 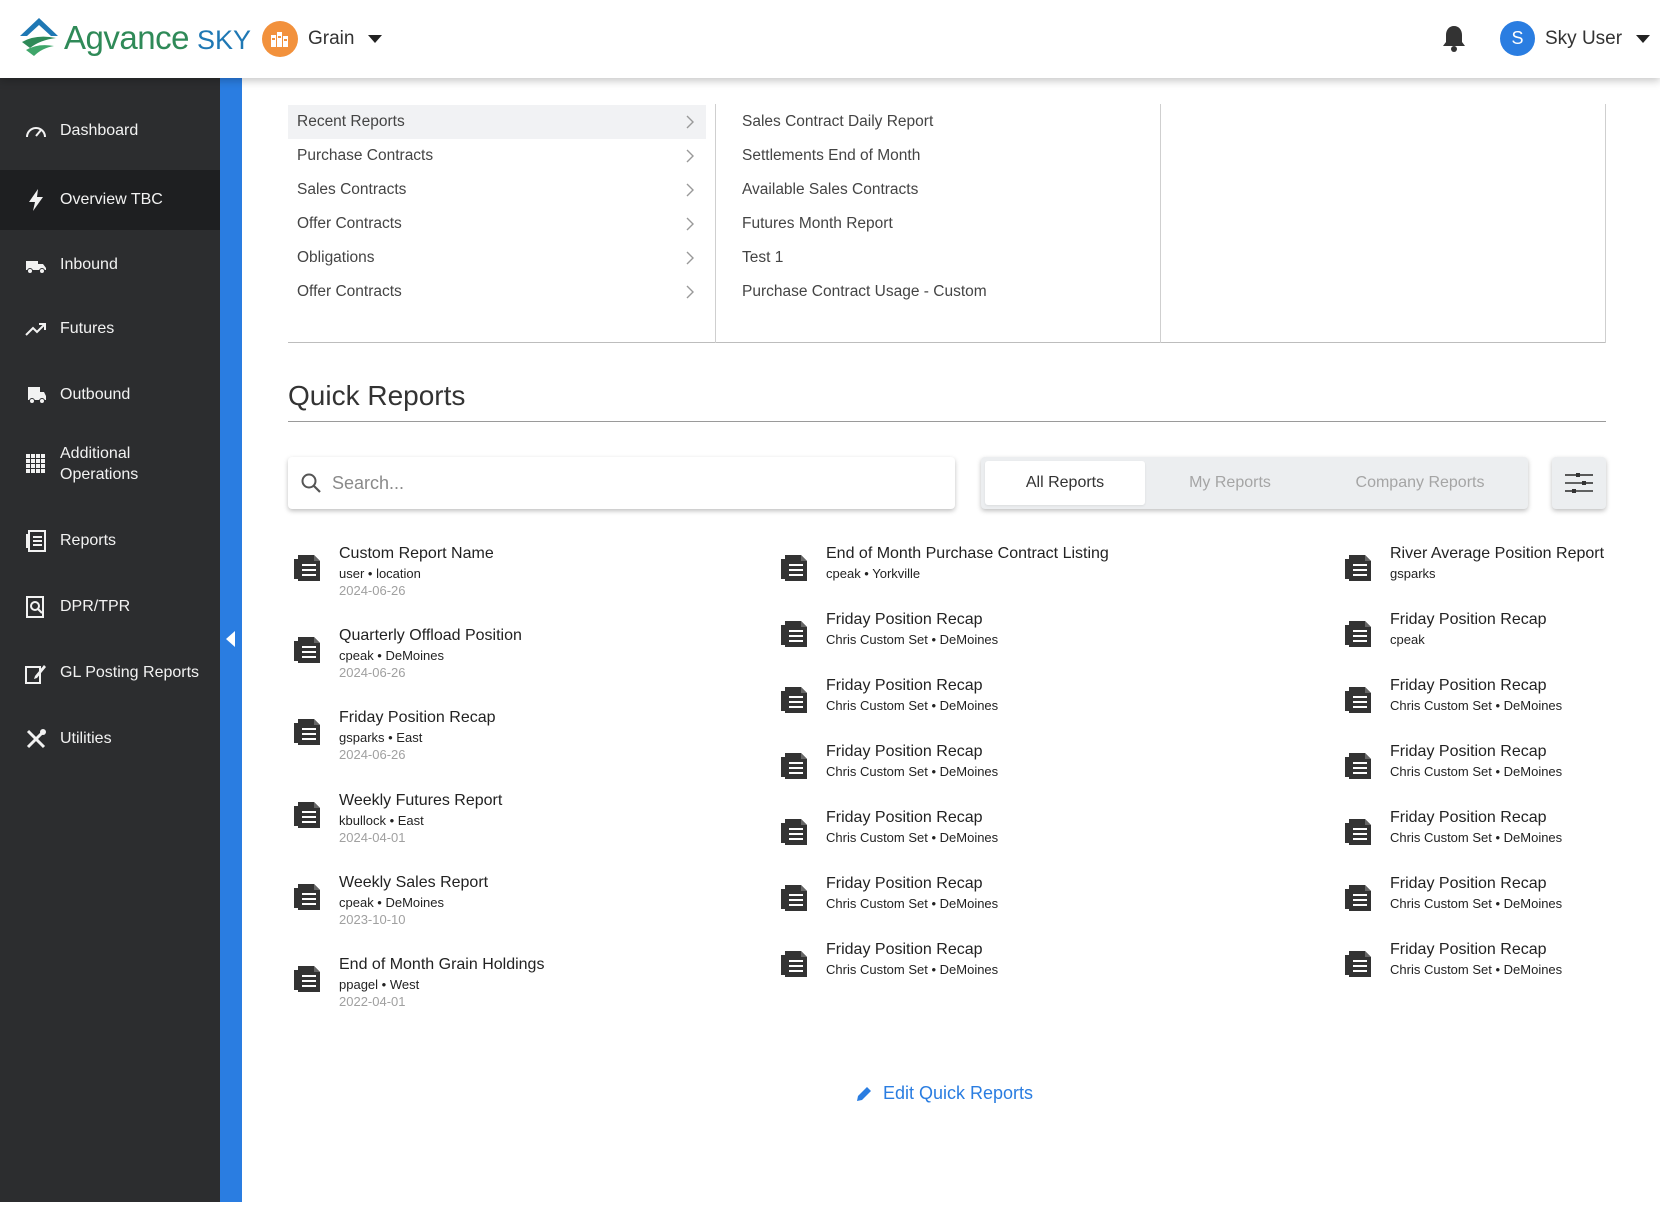 What do you see at coordinates (762, 258) in the screenshot?
I see `recent-report-link: Test 1` at bounding box center [762, 258].